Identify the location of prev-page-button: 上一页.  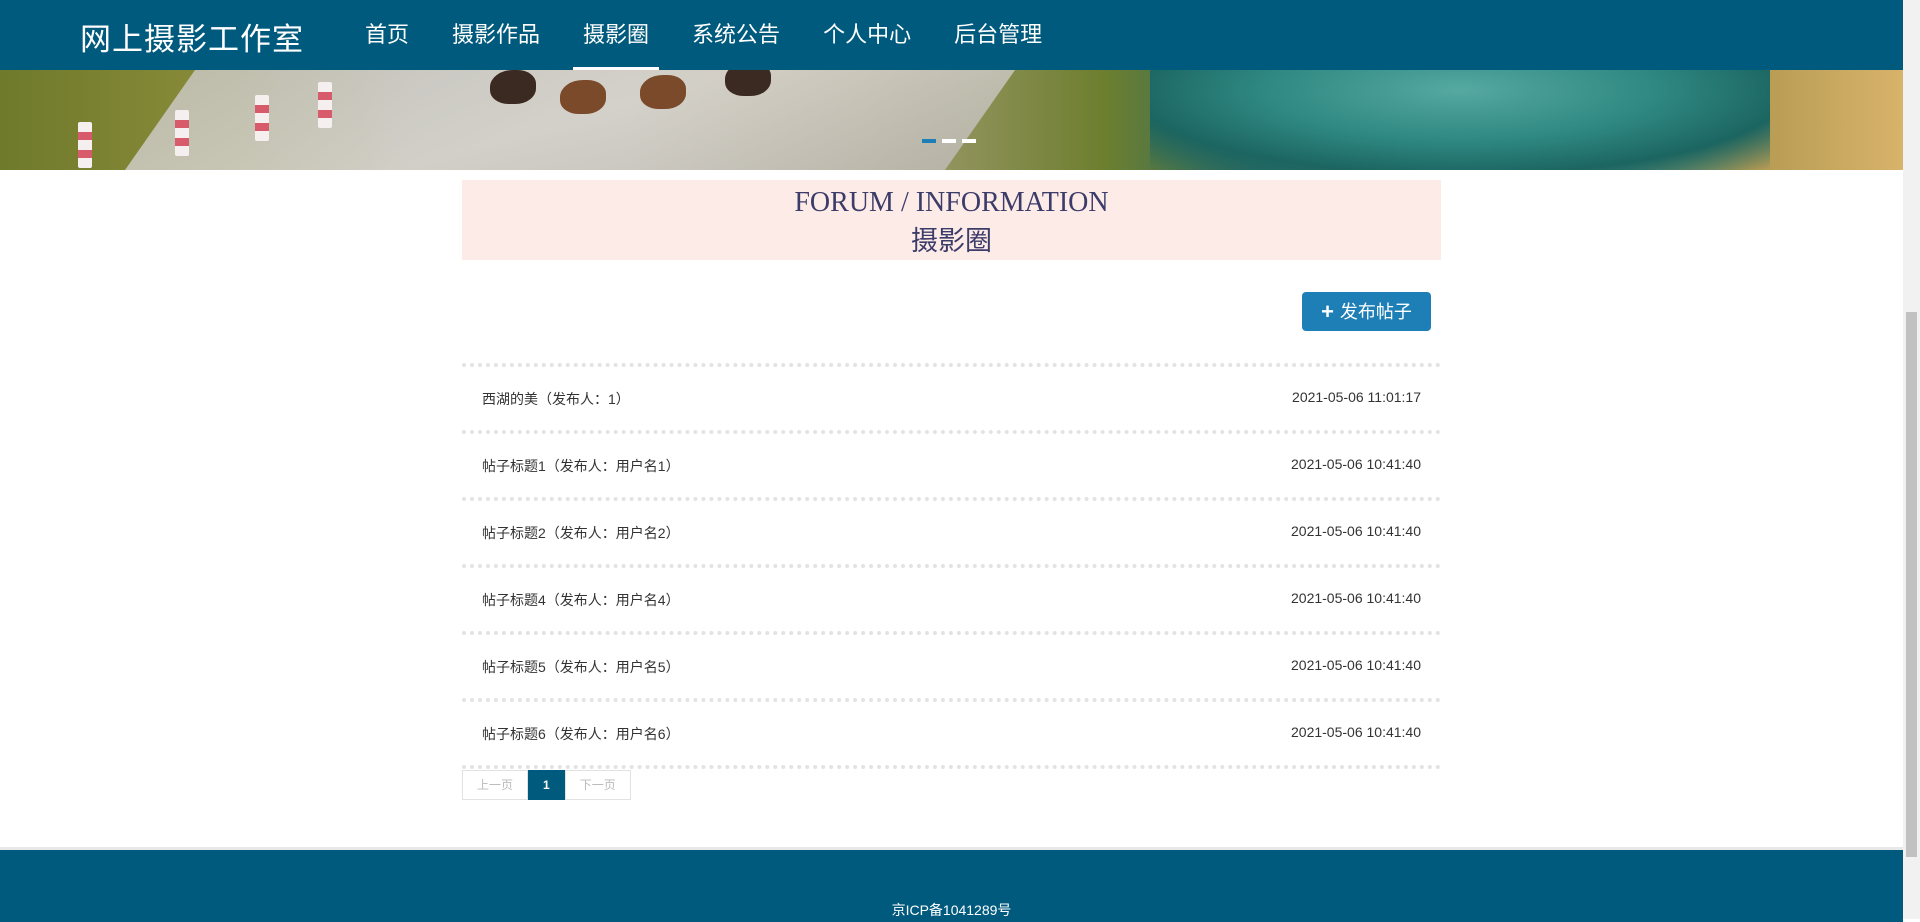
(495, 785).